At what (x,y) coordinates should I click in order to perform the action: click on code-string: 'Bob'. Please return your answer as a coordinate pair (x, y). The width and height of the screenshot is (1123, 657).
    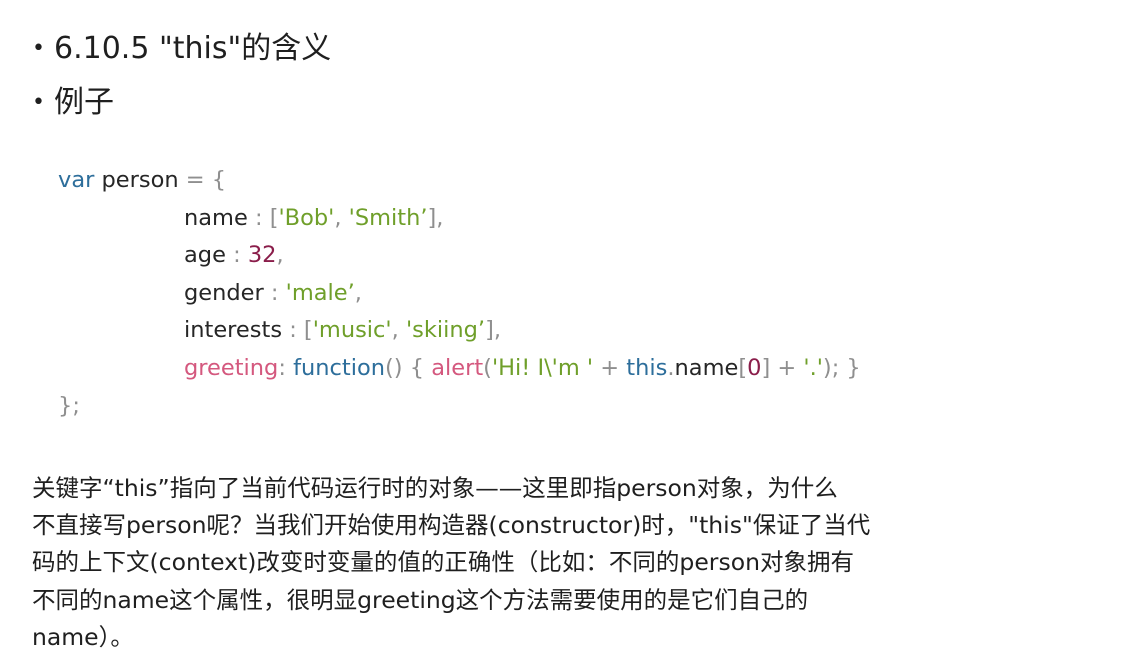
    Looking at the image, I should click on (306, 217).